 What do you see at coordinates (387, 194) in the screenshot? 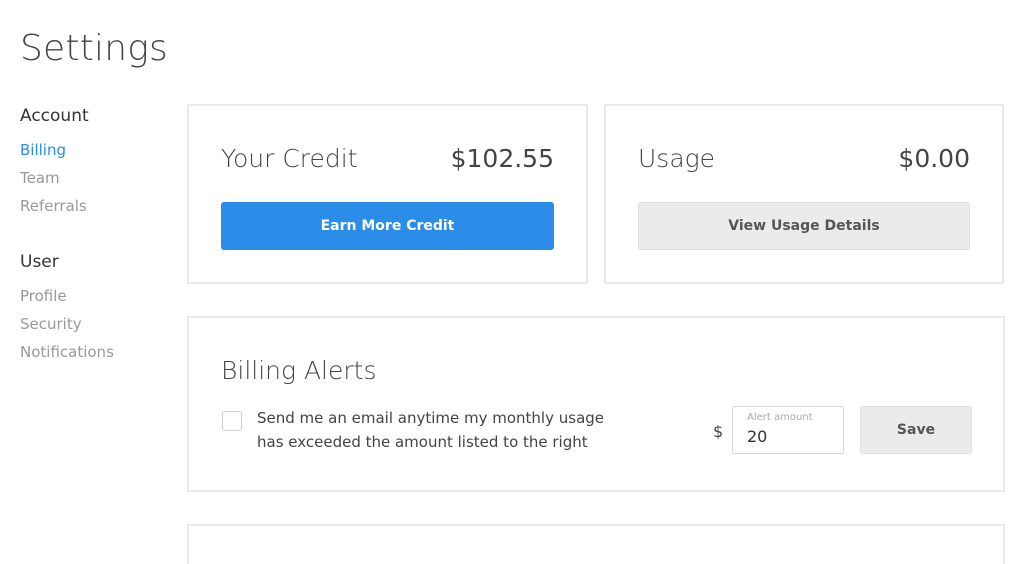
I see `credit-card: Your Credit $102.55 Earn More Credit` at bounding box center [387, 194].